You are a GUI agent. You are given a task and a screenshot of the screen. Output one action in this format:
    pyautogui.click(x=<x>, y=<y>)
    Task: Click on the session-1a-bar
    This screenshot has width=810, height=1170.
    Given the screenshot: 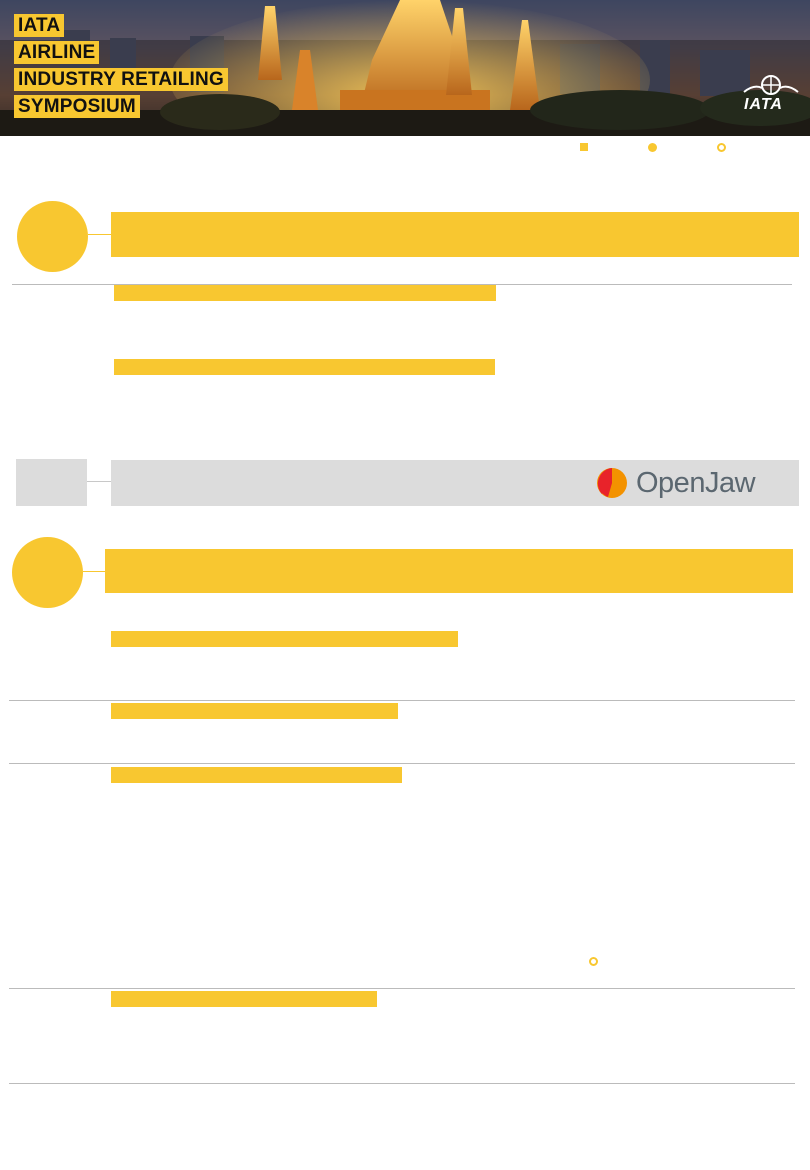 What is the action you would take?
    pyautogui.click(x=305, y=293)
    